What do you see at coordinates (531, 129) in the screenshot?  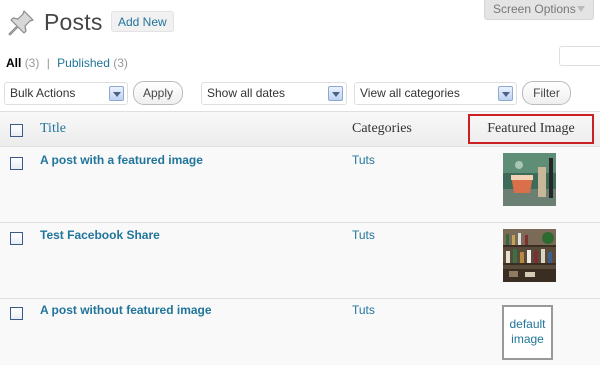 I see `column-featured-image-header: Featured Image` at bounding box center [531, 129].